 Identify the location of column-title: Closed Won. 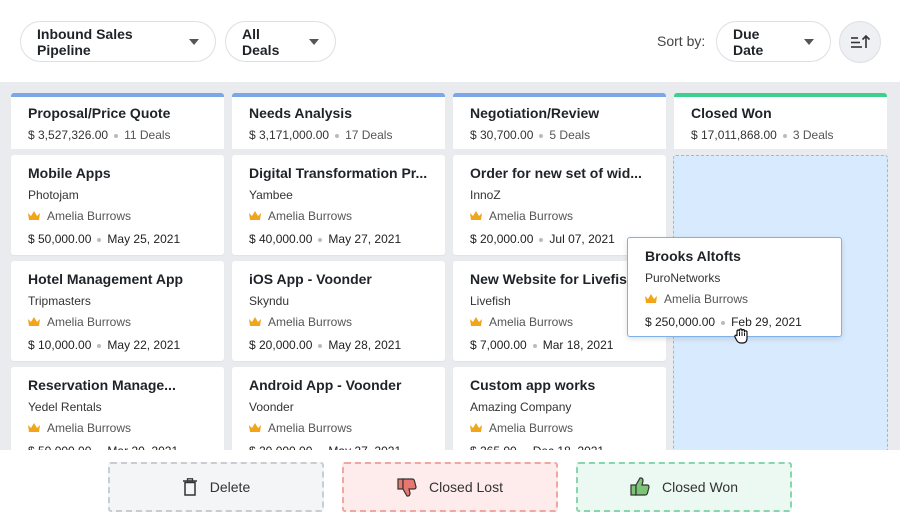
(731, 113).